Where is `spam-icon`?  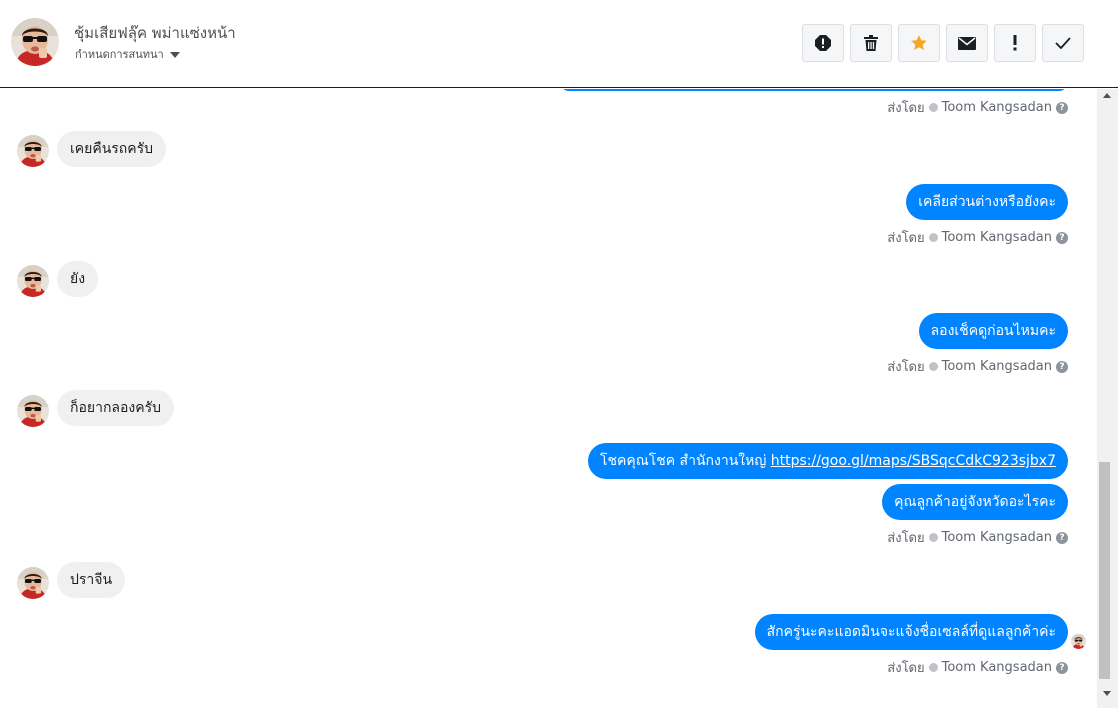 spam-icon is located at coordinates (823, 43).